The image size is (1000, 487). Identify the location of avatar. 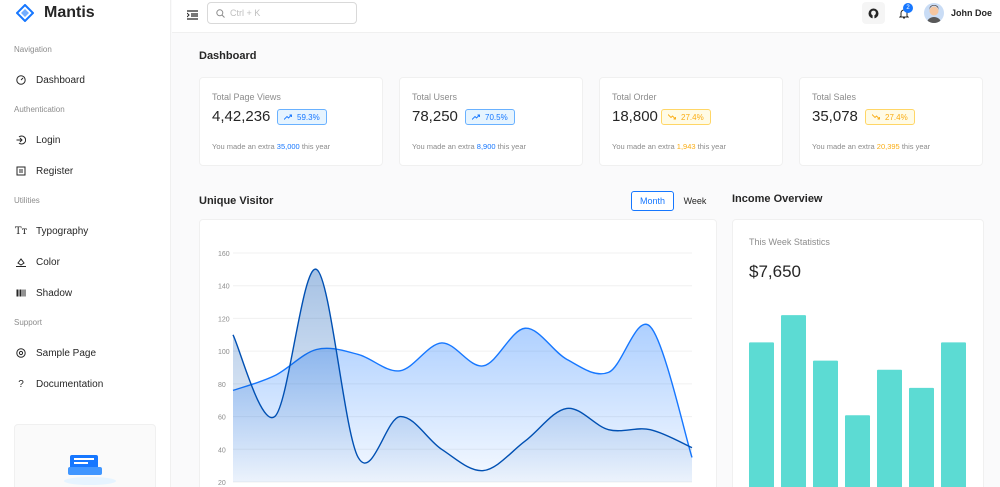
(934, 13).